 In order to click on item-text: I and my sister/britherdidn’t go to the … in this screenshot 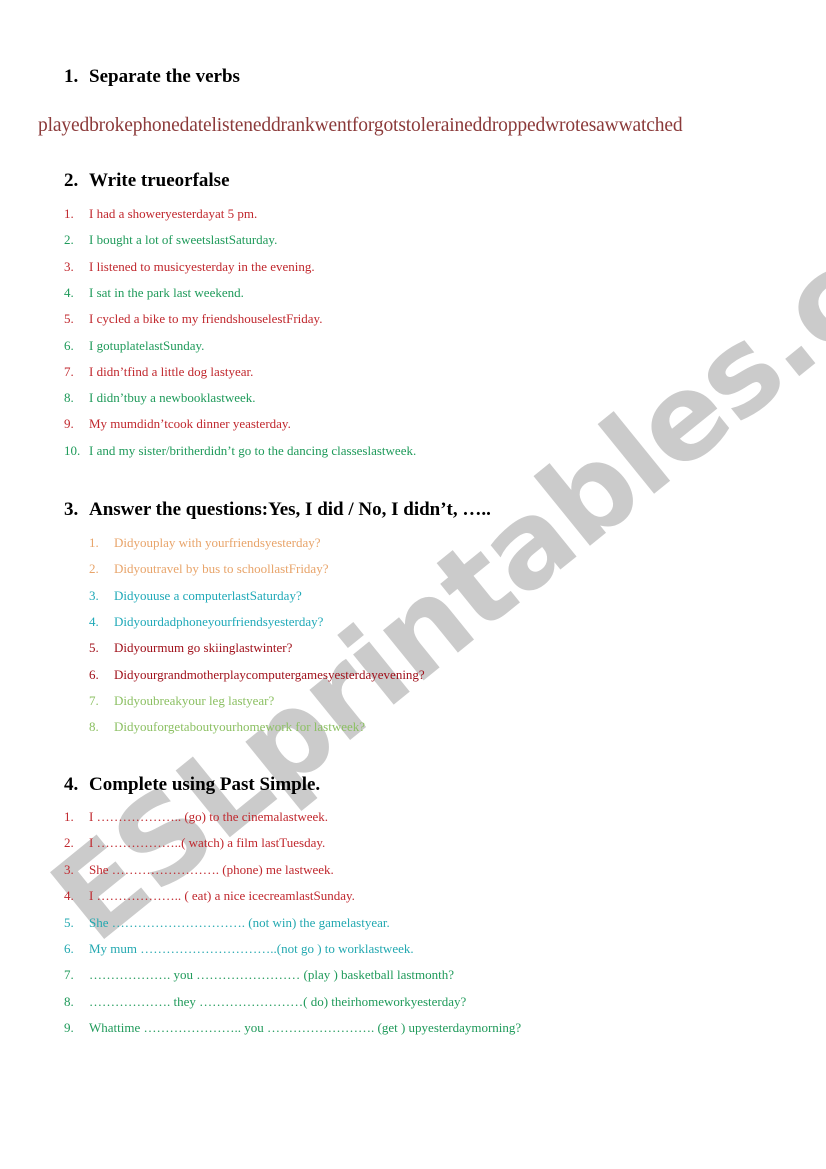, I will do `click(253, 450)`.